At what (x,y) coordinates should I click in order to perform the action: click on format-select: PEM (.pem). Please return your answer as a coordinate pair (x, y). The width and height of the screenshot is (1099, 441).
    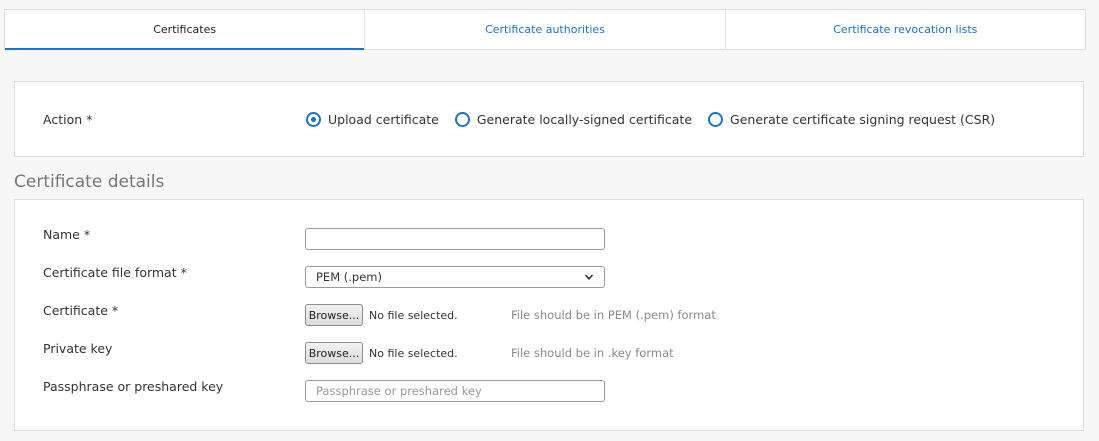
    Looking at the image, I should click on (455, 277).